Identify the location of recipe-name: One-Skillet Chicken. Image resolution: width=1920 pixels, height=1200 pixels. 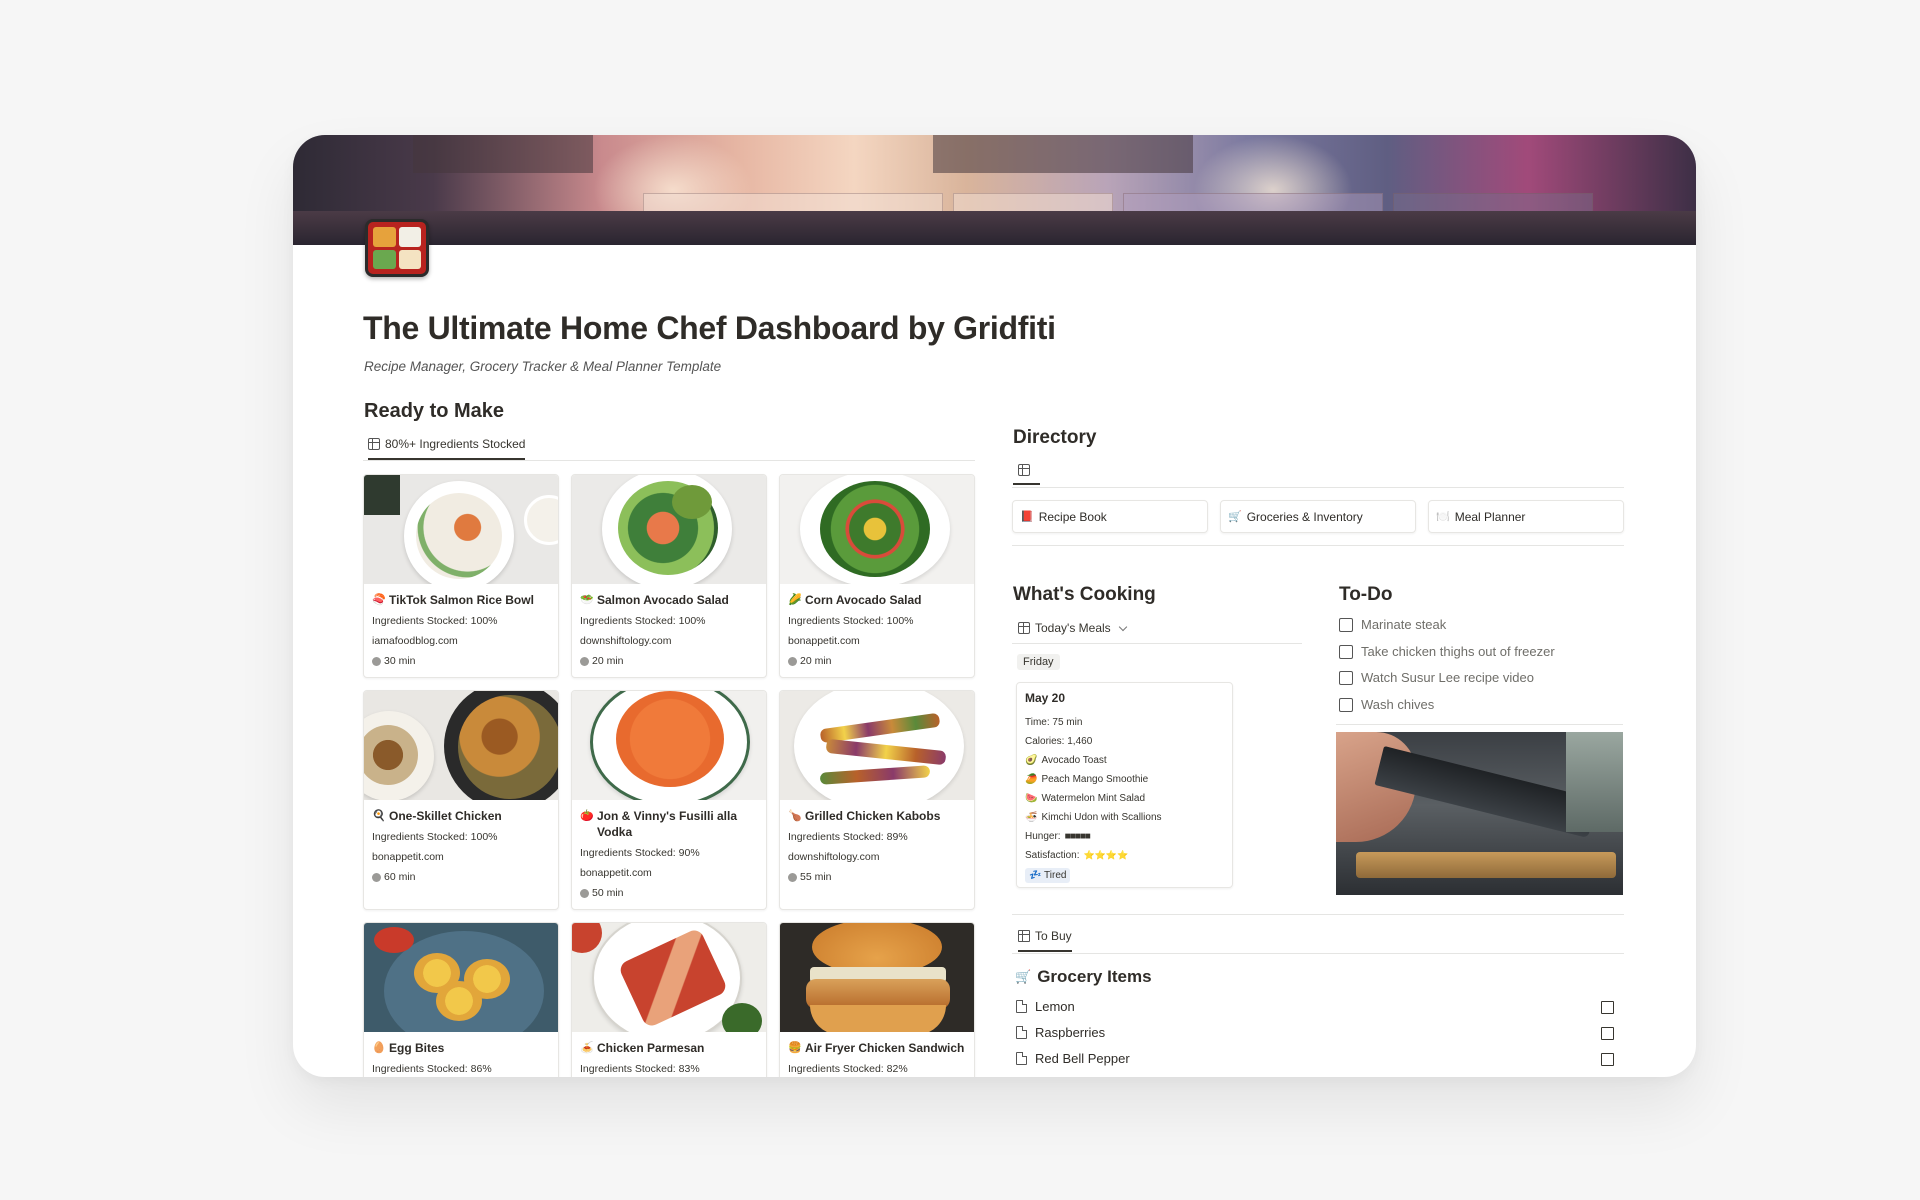
(445, 816).